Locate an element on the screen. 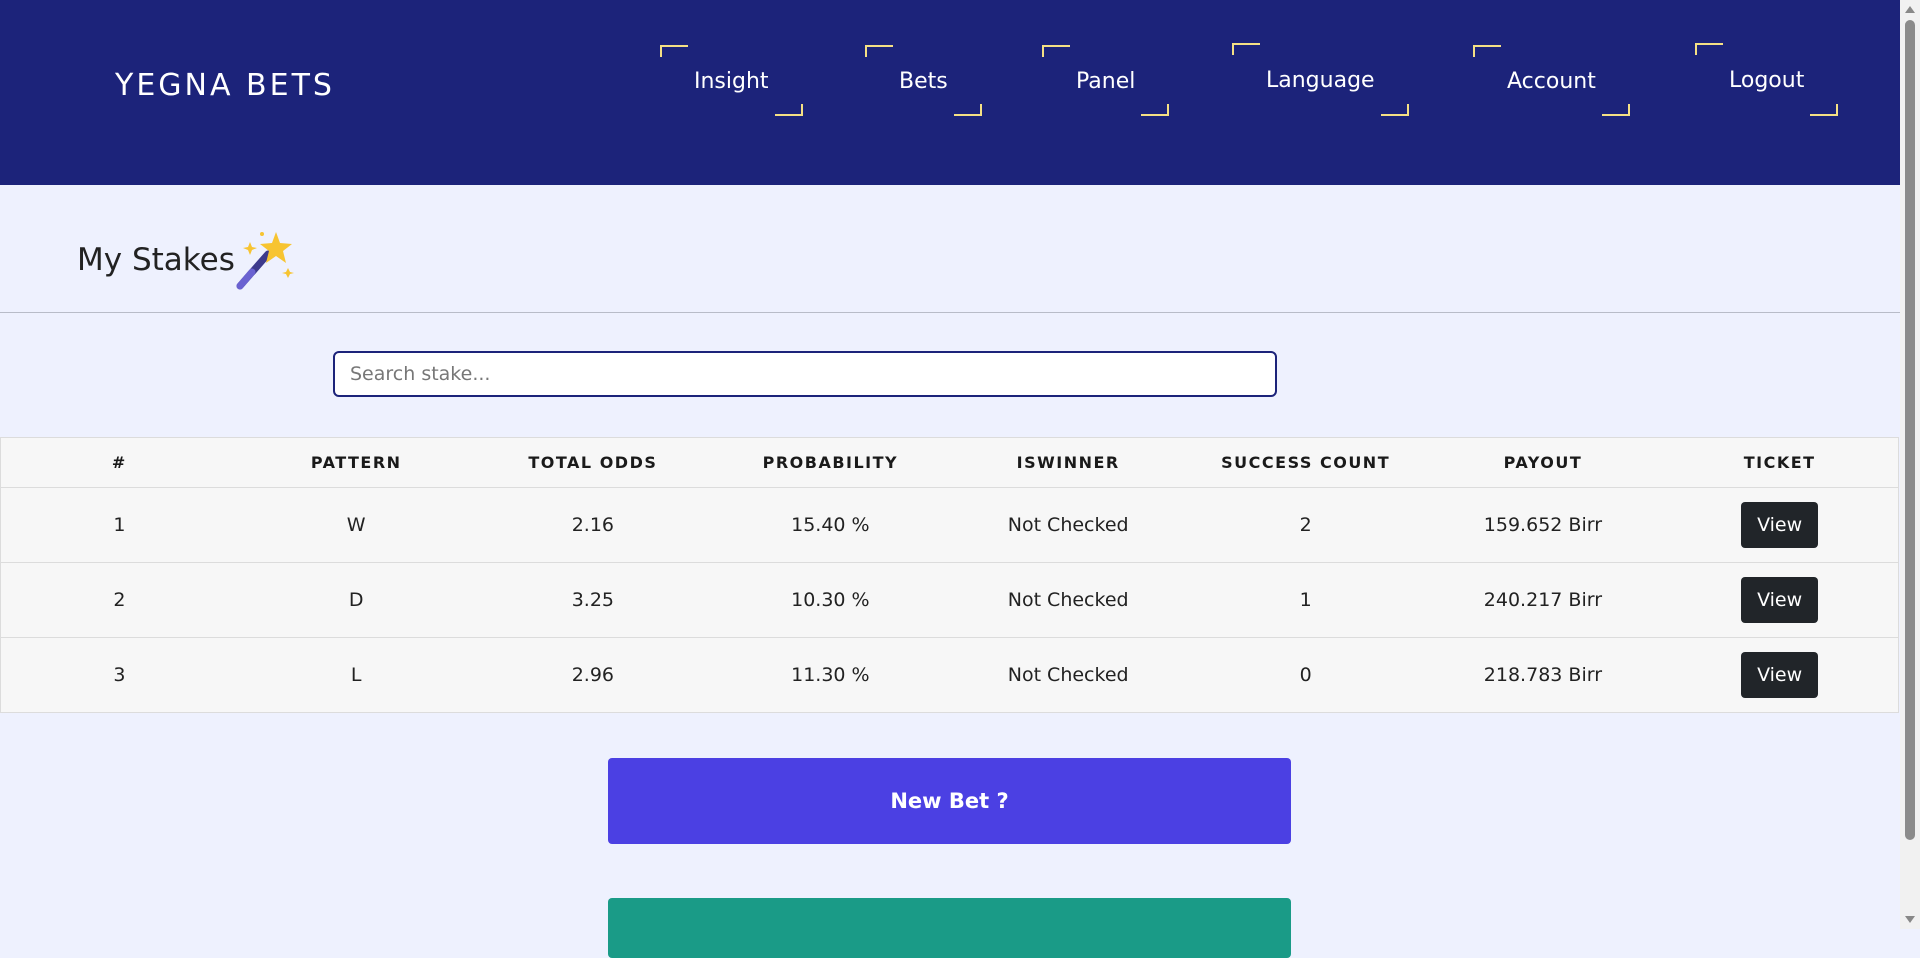 This screenshot has height=958, width=1920. scrollbar-thumb is located at coordinates (1910, 430).